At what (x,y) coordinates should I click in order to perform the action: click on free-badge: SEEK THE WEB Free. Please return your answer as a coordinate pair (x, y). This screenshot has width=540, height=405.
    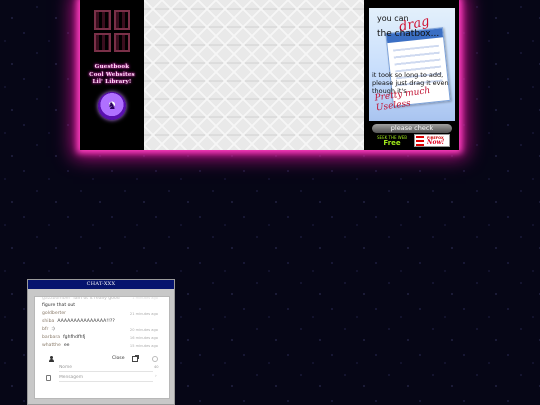
    Looking at the image, I should click on (392, 141).